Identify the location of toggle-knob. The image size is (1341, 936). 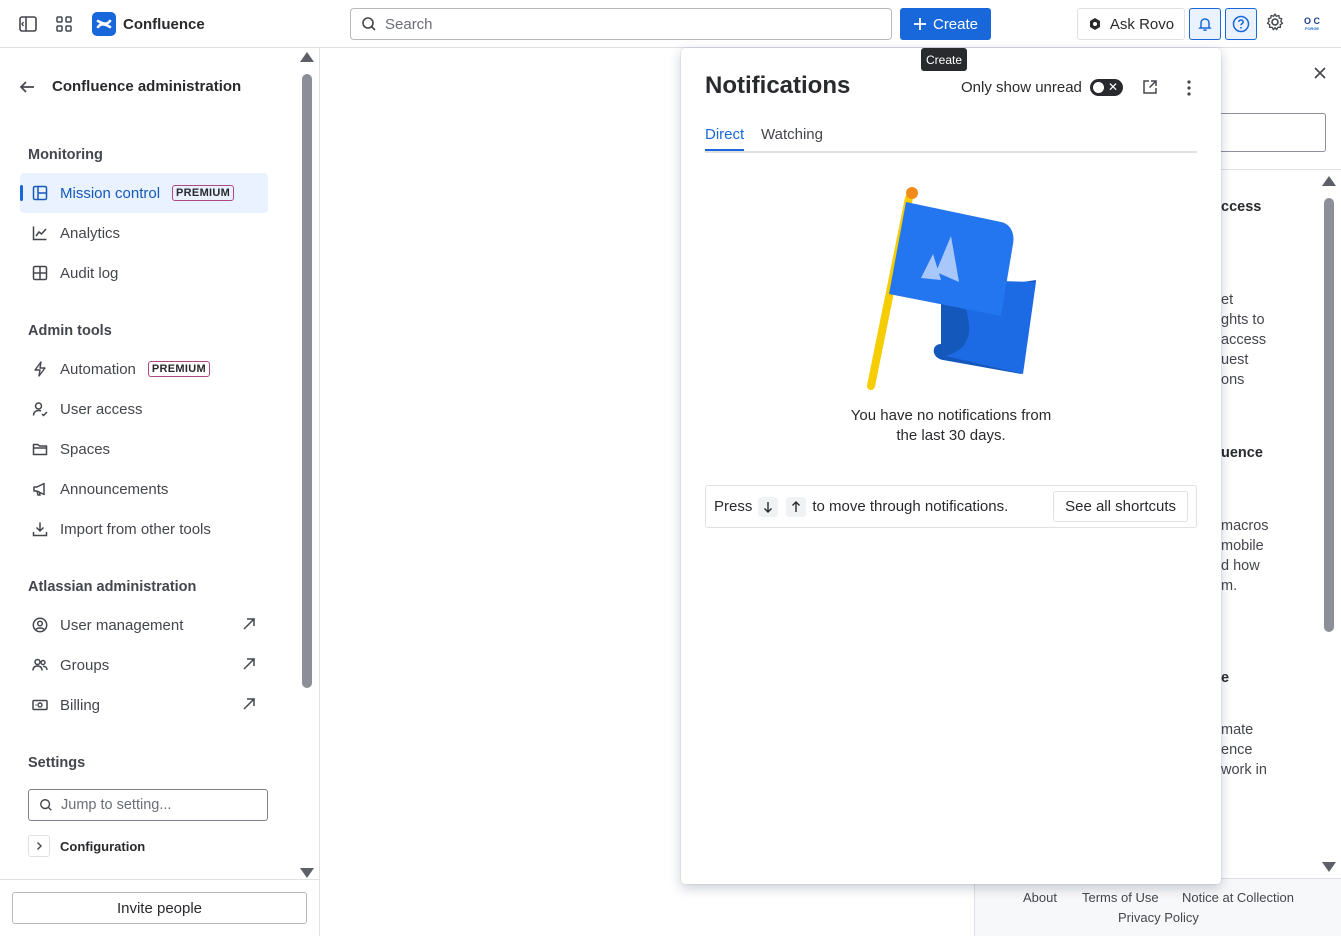
(1098, 87).